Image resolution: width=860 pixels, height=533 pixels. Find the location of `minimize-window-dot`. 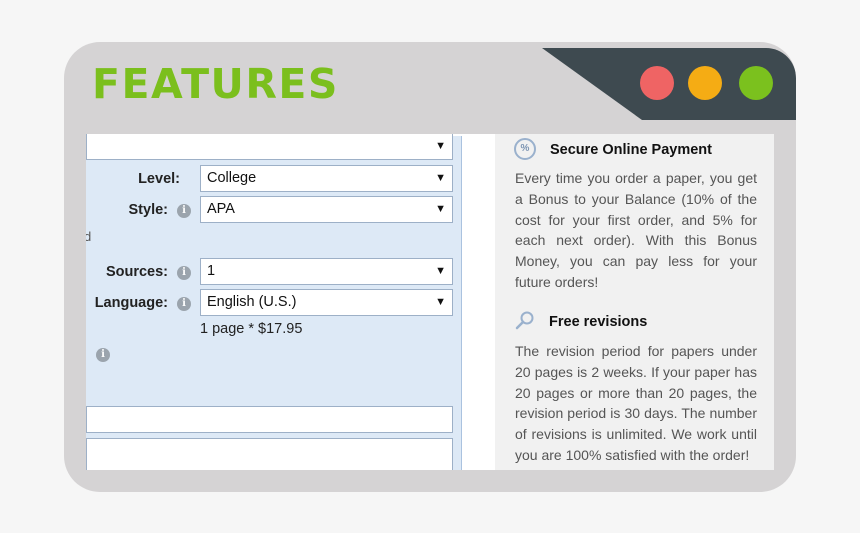

minimize-window-dot is located at coordinates (705, 83).